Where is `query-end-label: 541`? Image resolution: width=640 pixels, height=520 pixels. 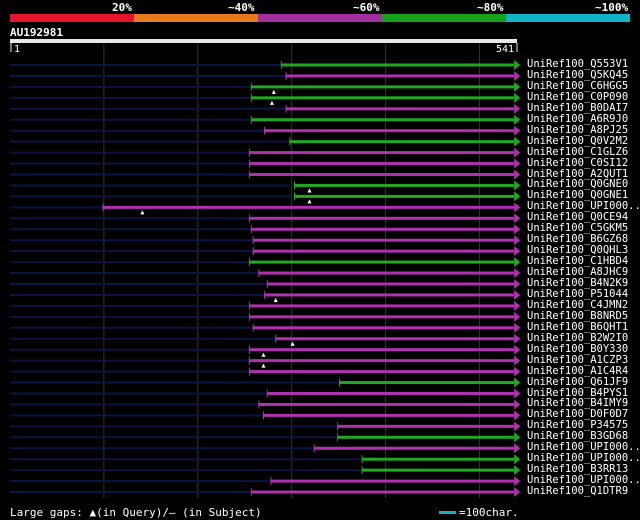 query-end-label: 541 is located at coordinates (505, 49).